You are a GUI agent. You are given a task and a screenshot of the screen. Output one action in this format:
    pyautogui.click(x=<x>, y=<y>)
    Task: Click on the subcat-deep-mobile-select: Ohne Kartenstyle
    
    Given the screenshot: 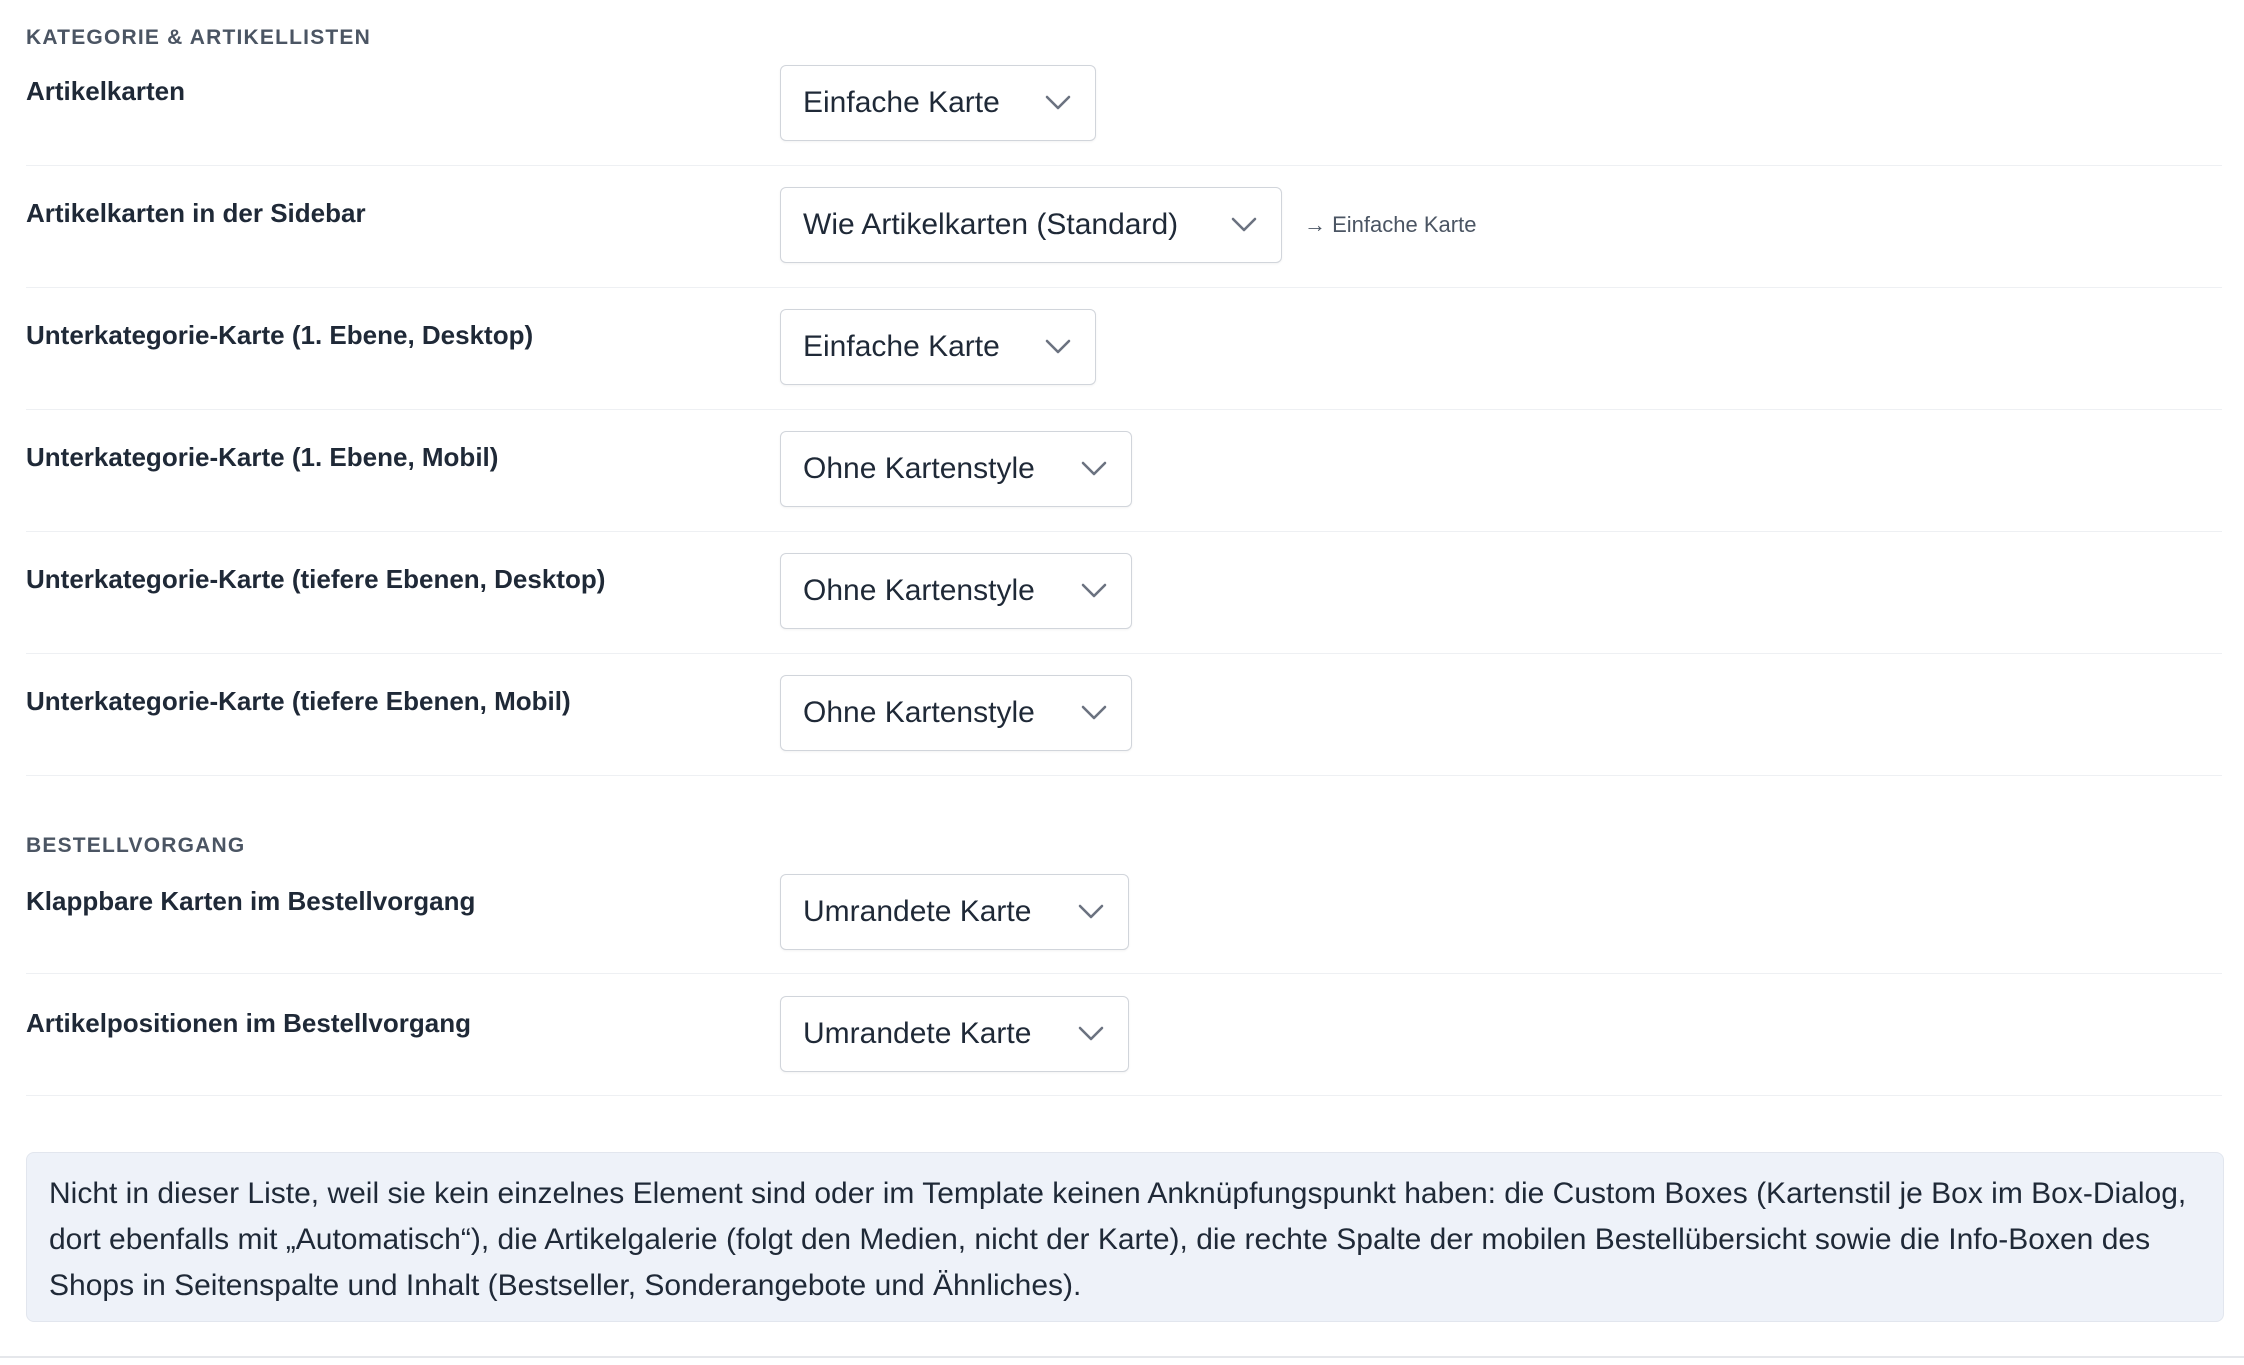 What is the action you would take?
    pyautogui.click(x=956, y=713)
    